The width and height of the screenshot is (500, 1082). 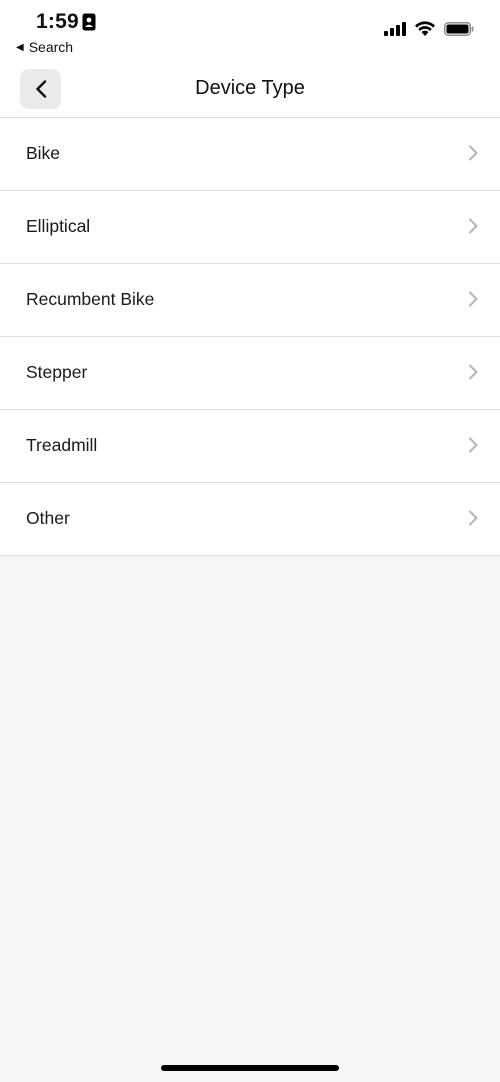 What do you see at coordinates (395, 28) in the screenshot?
I see `cellular-signal-icon` at bounding box center [395, 28].